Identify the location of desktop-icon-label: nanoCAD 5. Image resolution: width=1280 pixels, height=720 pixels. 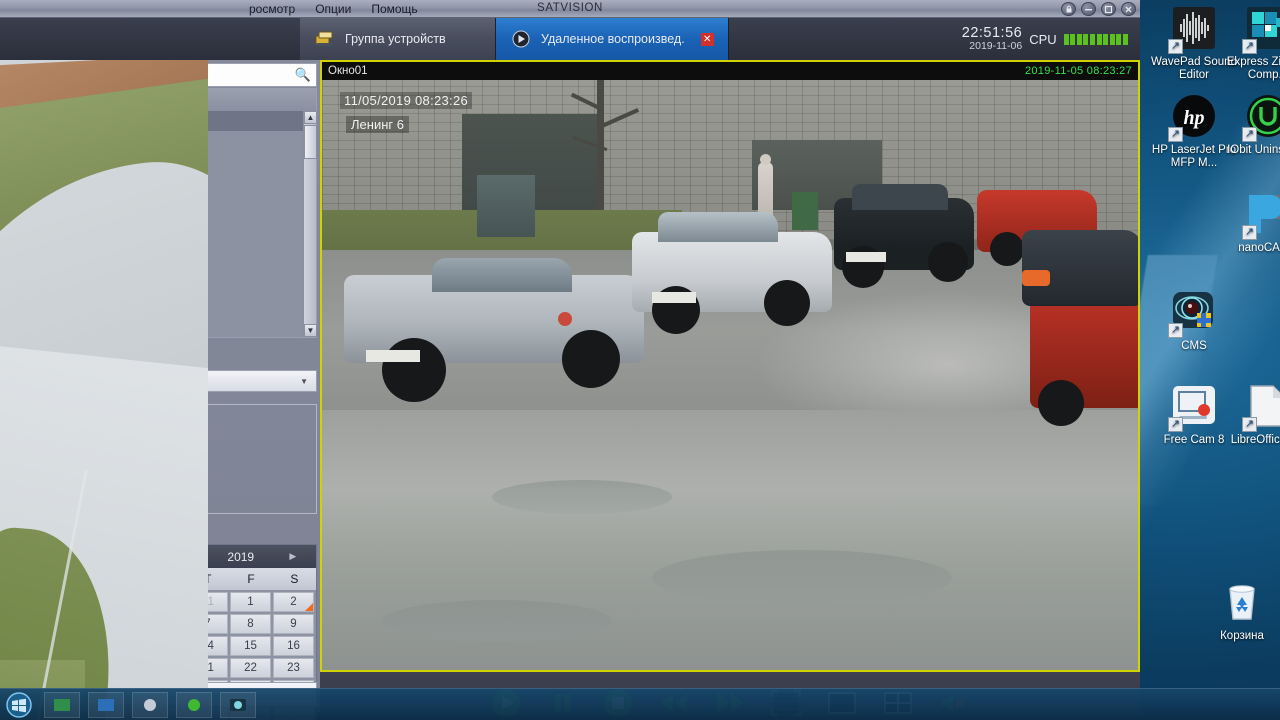
(1259, 248).